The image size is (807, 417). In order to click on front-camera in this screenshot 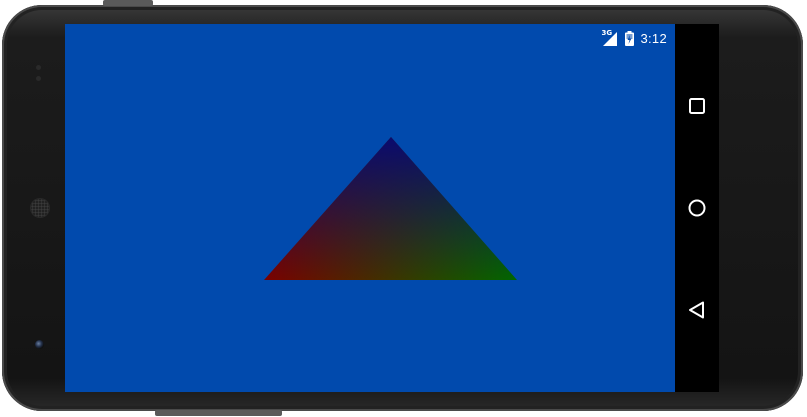, I will do `click(39, 344)`.